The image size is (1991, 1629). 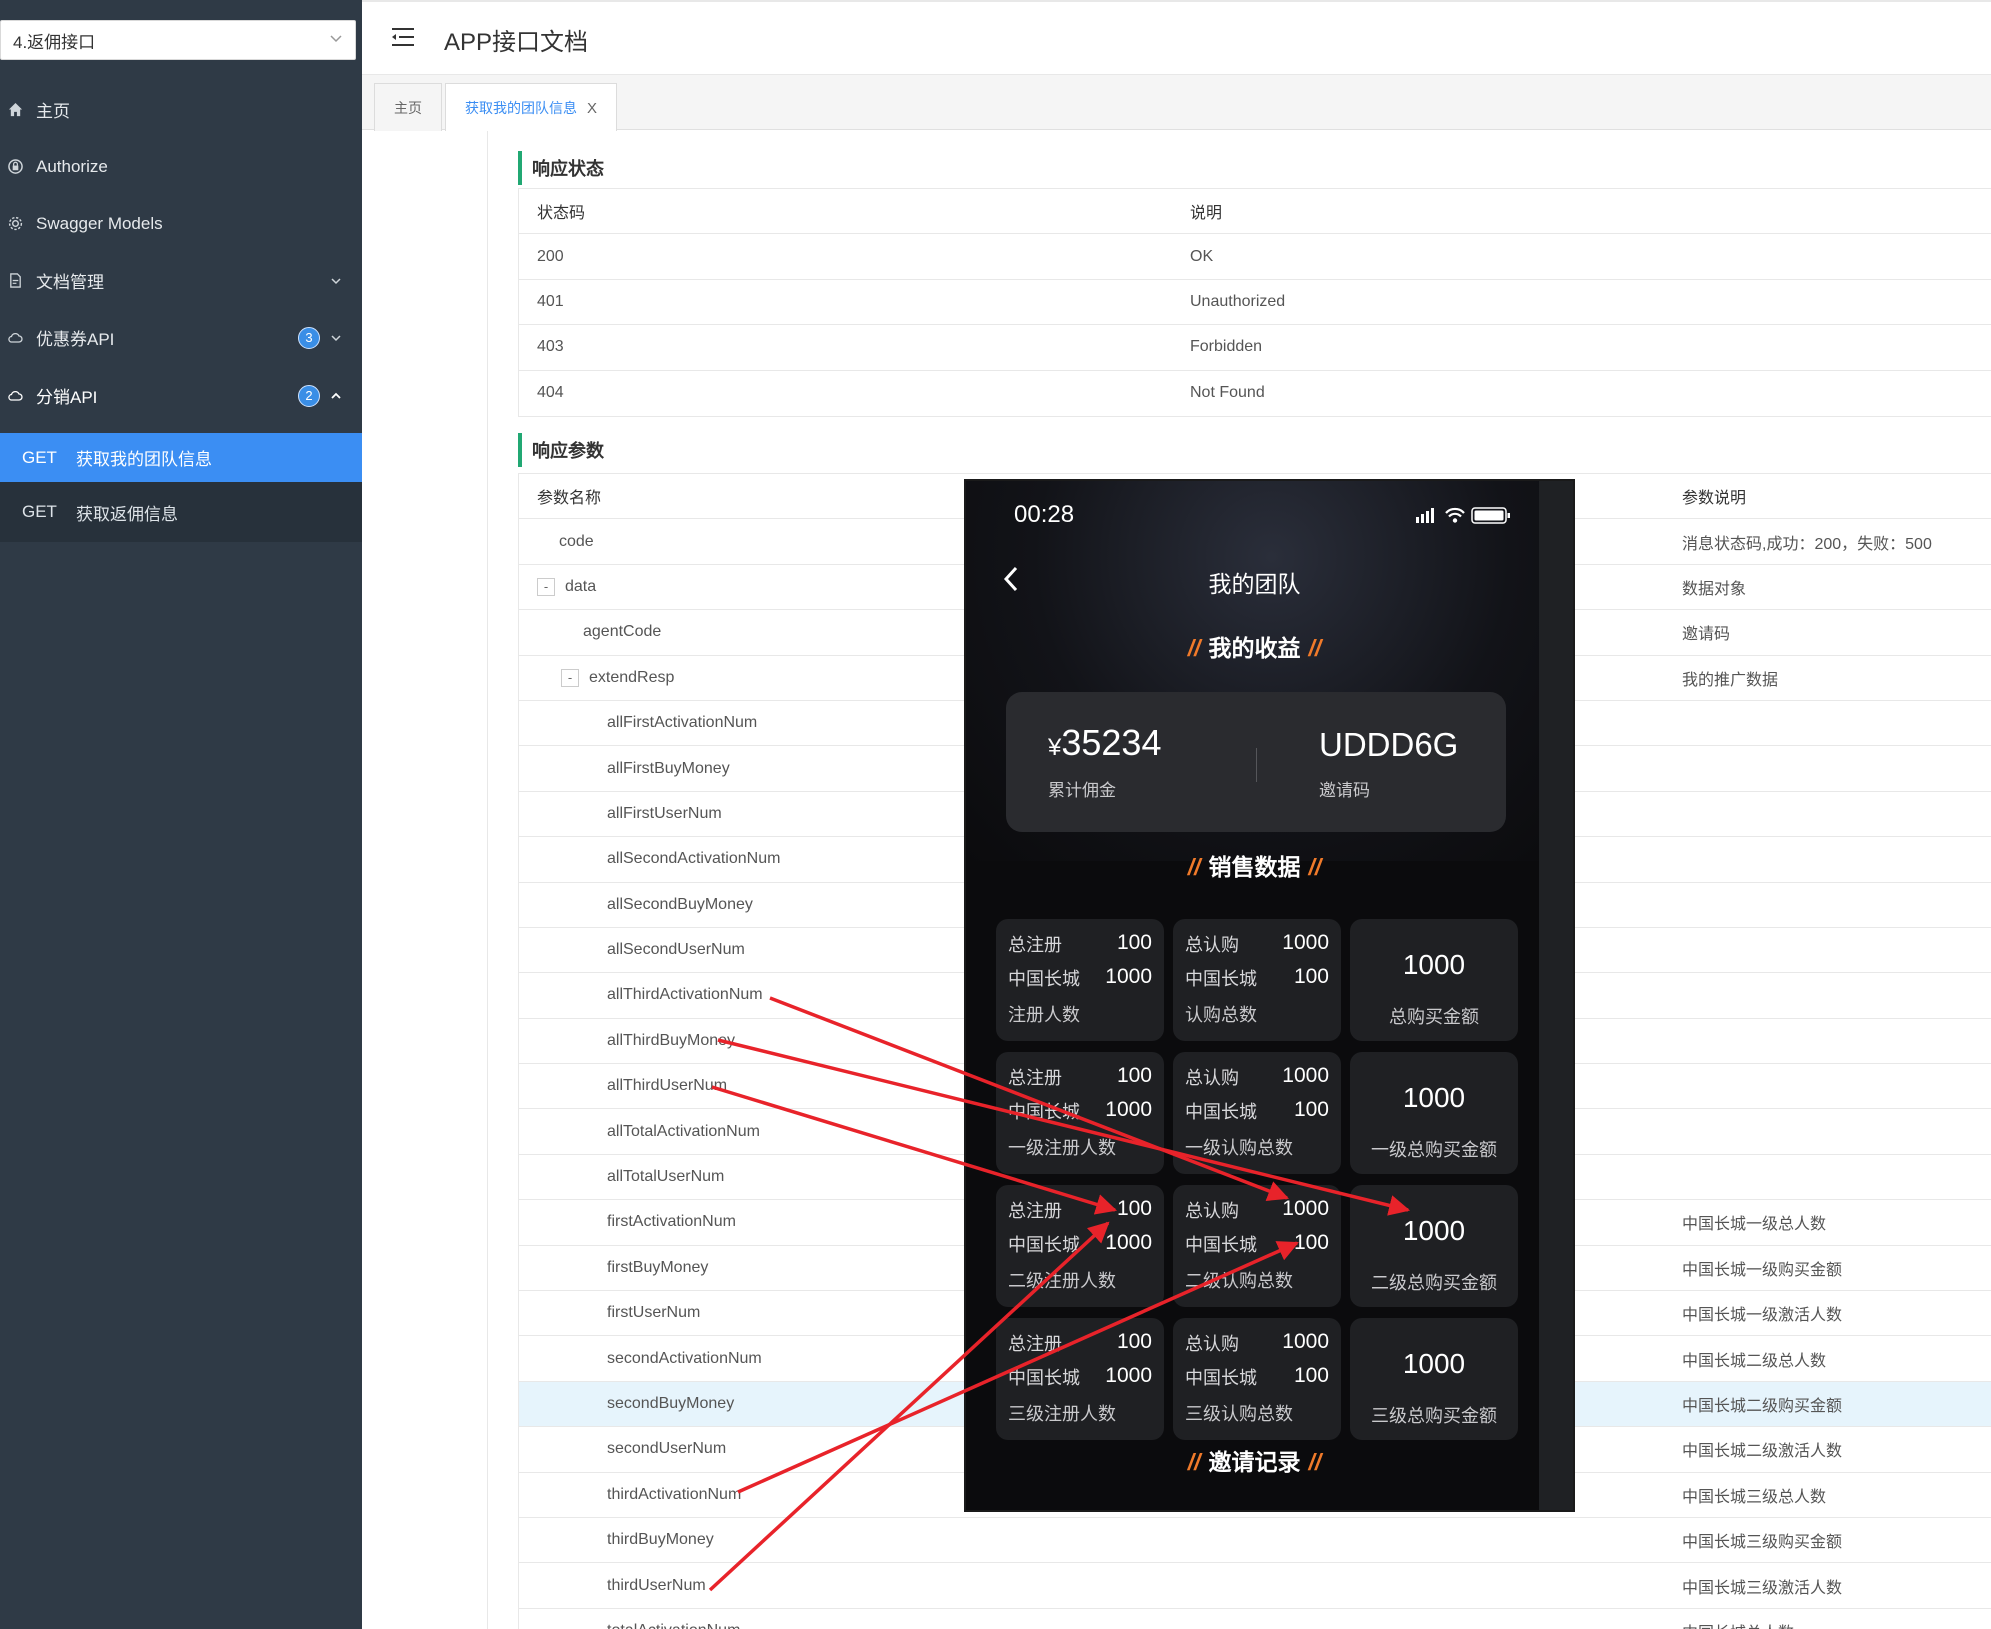 I want to click on count-badge: 2, so click(x=309, y=395).